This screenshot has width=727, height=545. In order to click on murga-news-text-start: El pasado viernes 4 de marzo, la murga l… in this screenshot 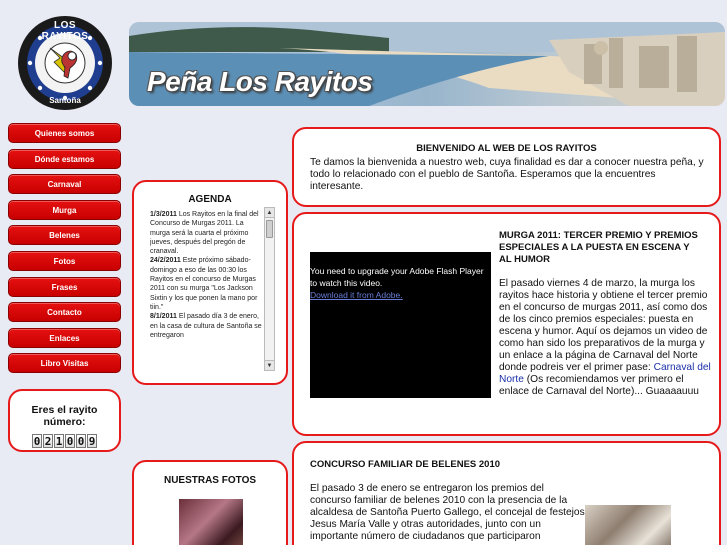, I will do `click(603, 325)`.